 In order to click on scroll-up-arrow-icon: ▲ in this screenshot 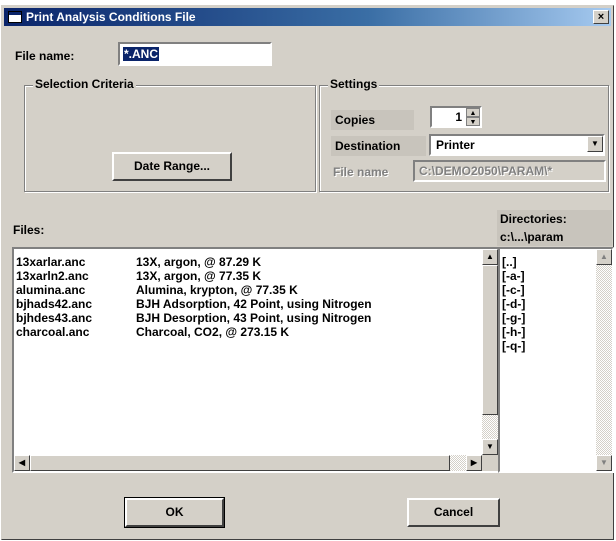, I will do `click(490, 257)`.